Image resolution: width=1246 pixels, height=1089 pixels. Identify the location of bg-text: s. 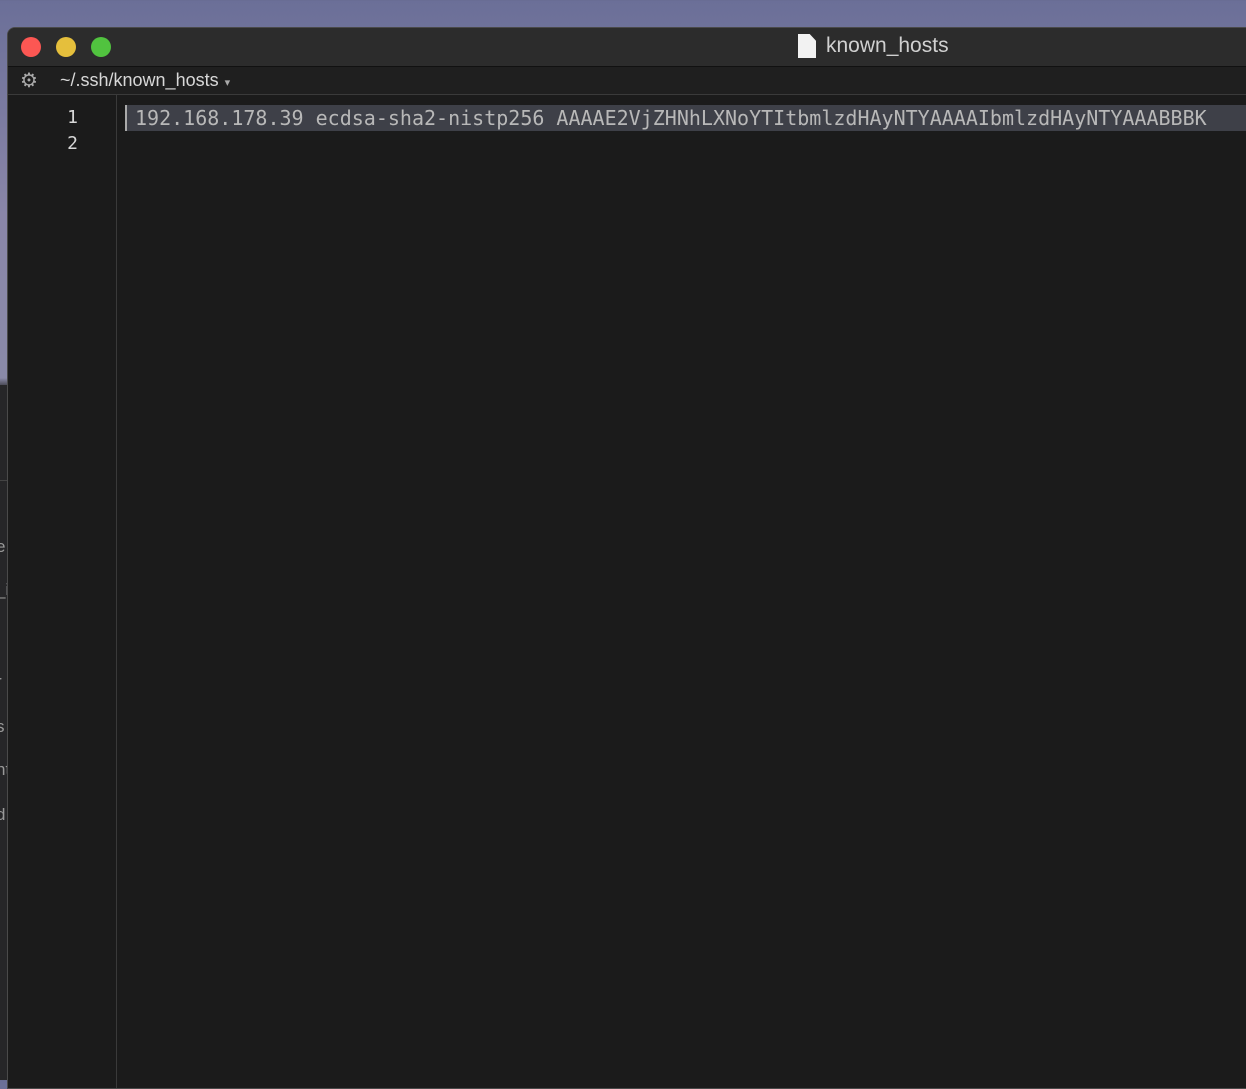
(2, 726).